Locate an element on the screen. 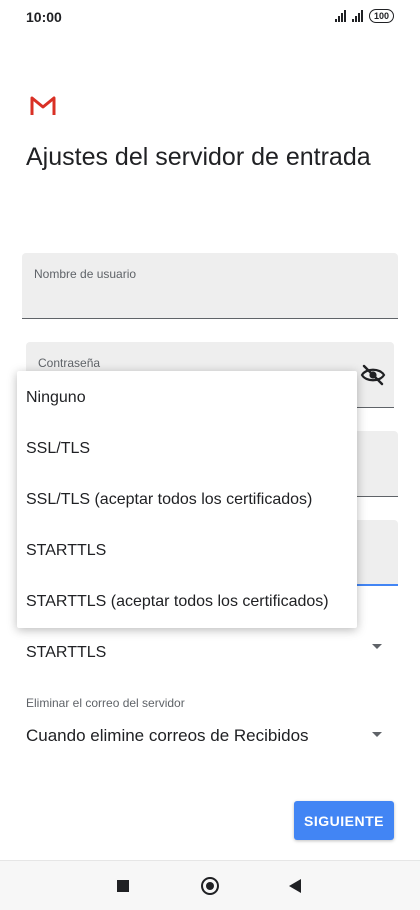  recents-square-icon is located at coordinates (123, 886).